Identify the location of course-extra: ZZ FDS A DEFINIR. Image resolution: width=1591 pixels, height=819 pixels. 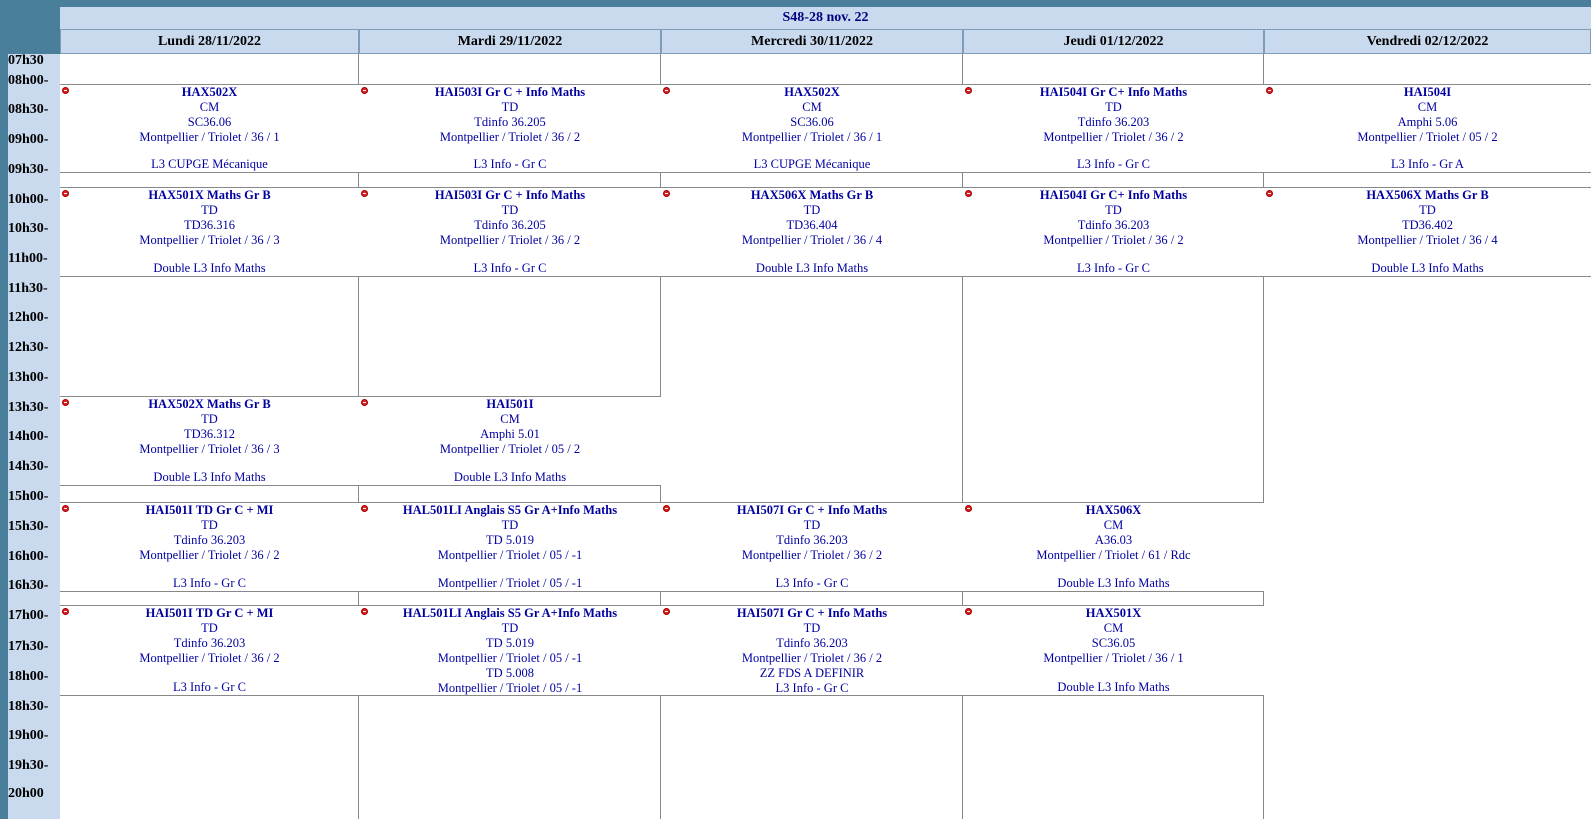
(812, 673).